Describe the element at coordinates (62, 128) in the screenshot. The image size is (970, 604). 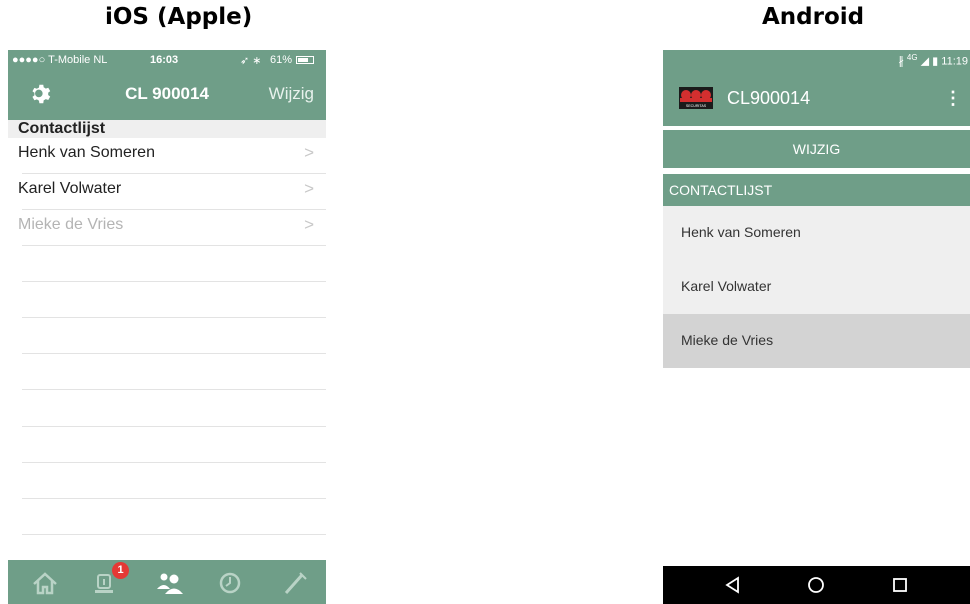
I see `section-title: Contactlijst` at that location.